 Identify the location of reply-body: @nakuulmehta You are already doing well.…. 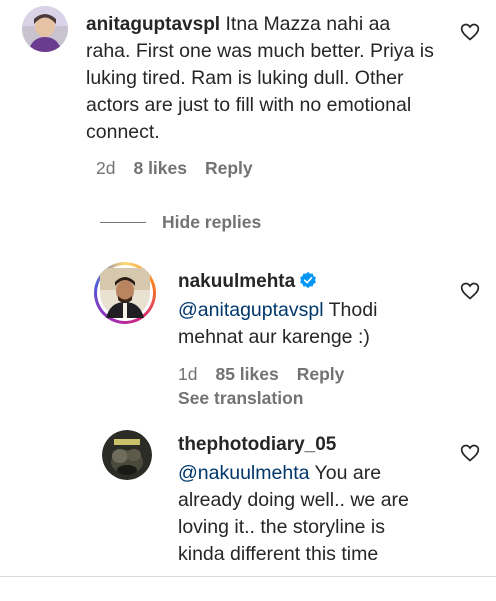
(313, 514).